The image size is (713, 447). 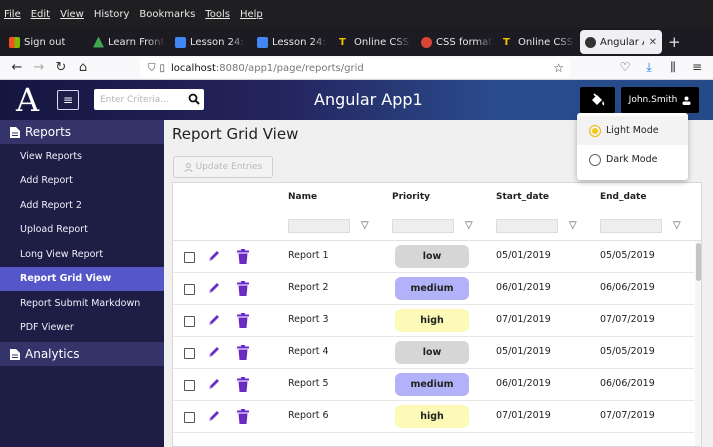 What do you see at coordinates (82, 156) in the screenshot?
I see `sidebar-item-view-reports: View Reports` at bounding box center [82, 156].